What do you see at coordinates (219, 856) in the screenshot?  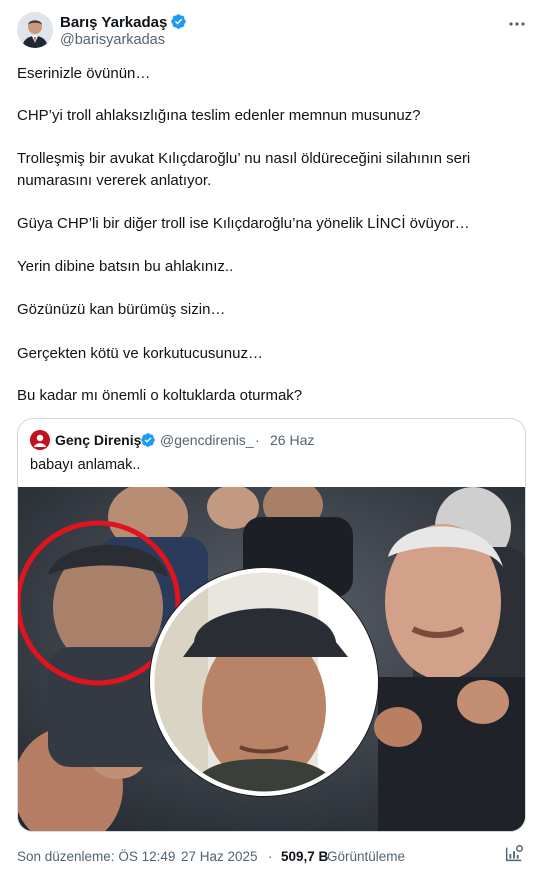 I see `tweet-date: 27 Haz 2025` at bounding box center [219, 856].